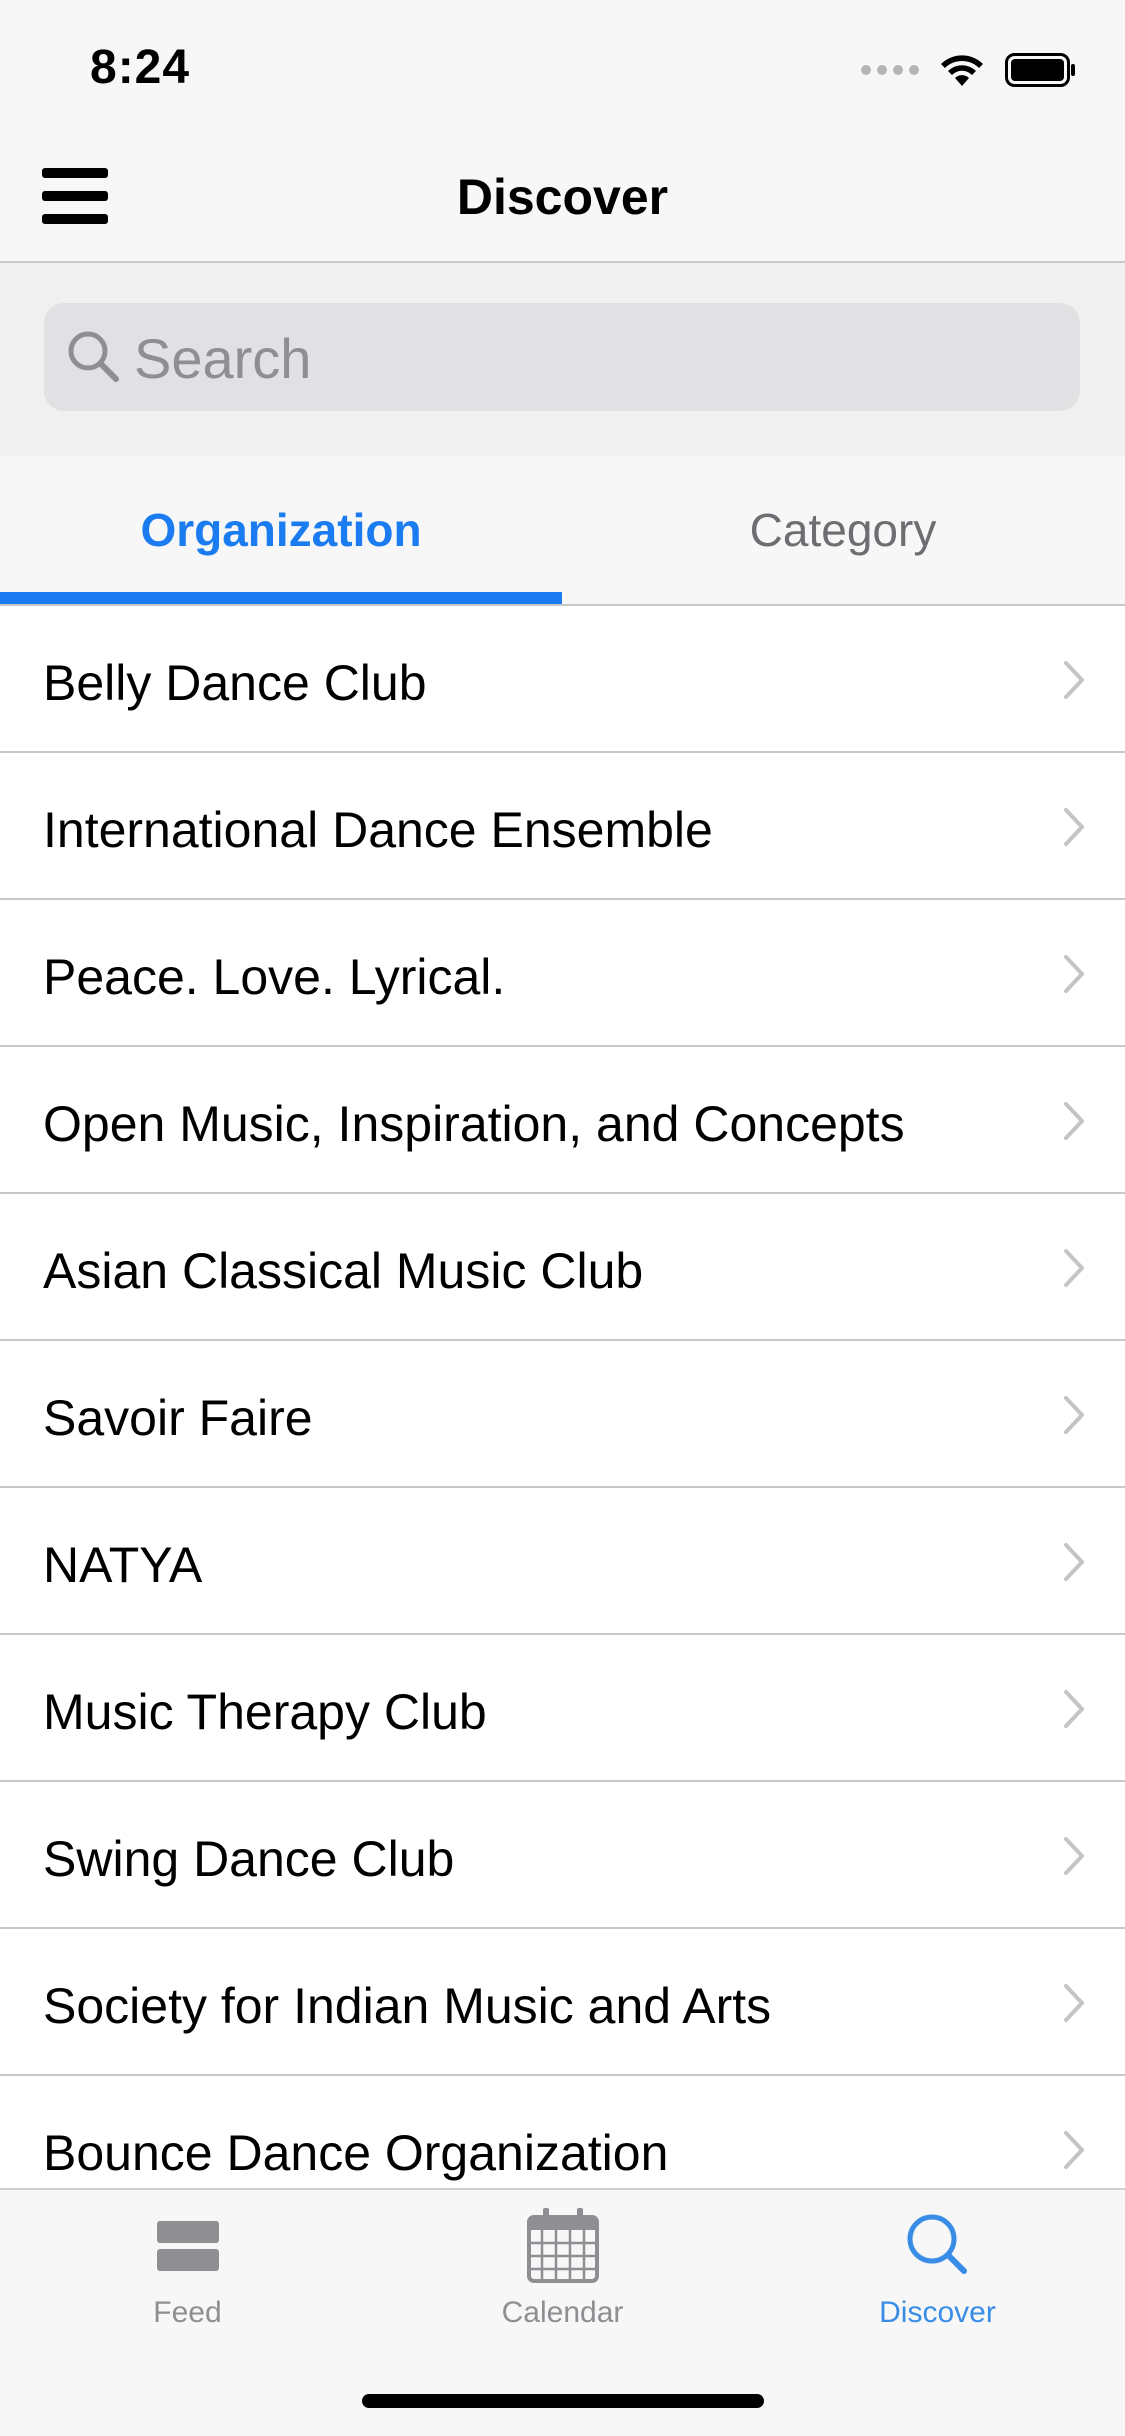 The image size is (1125, 2436). I want to click on tab-discover: Discover, so click(937, 2270).